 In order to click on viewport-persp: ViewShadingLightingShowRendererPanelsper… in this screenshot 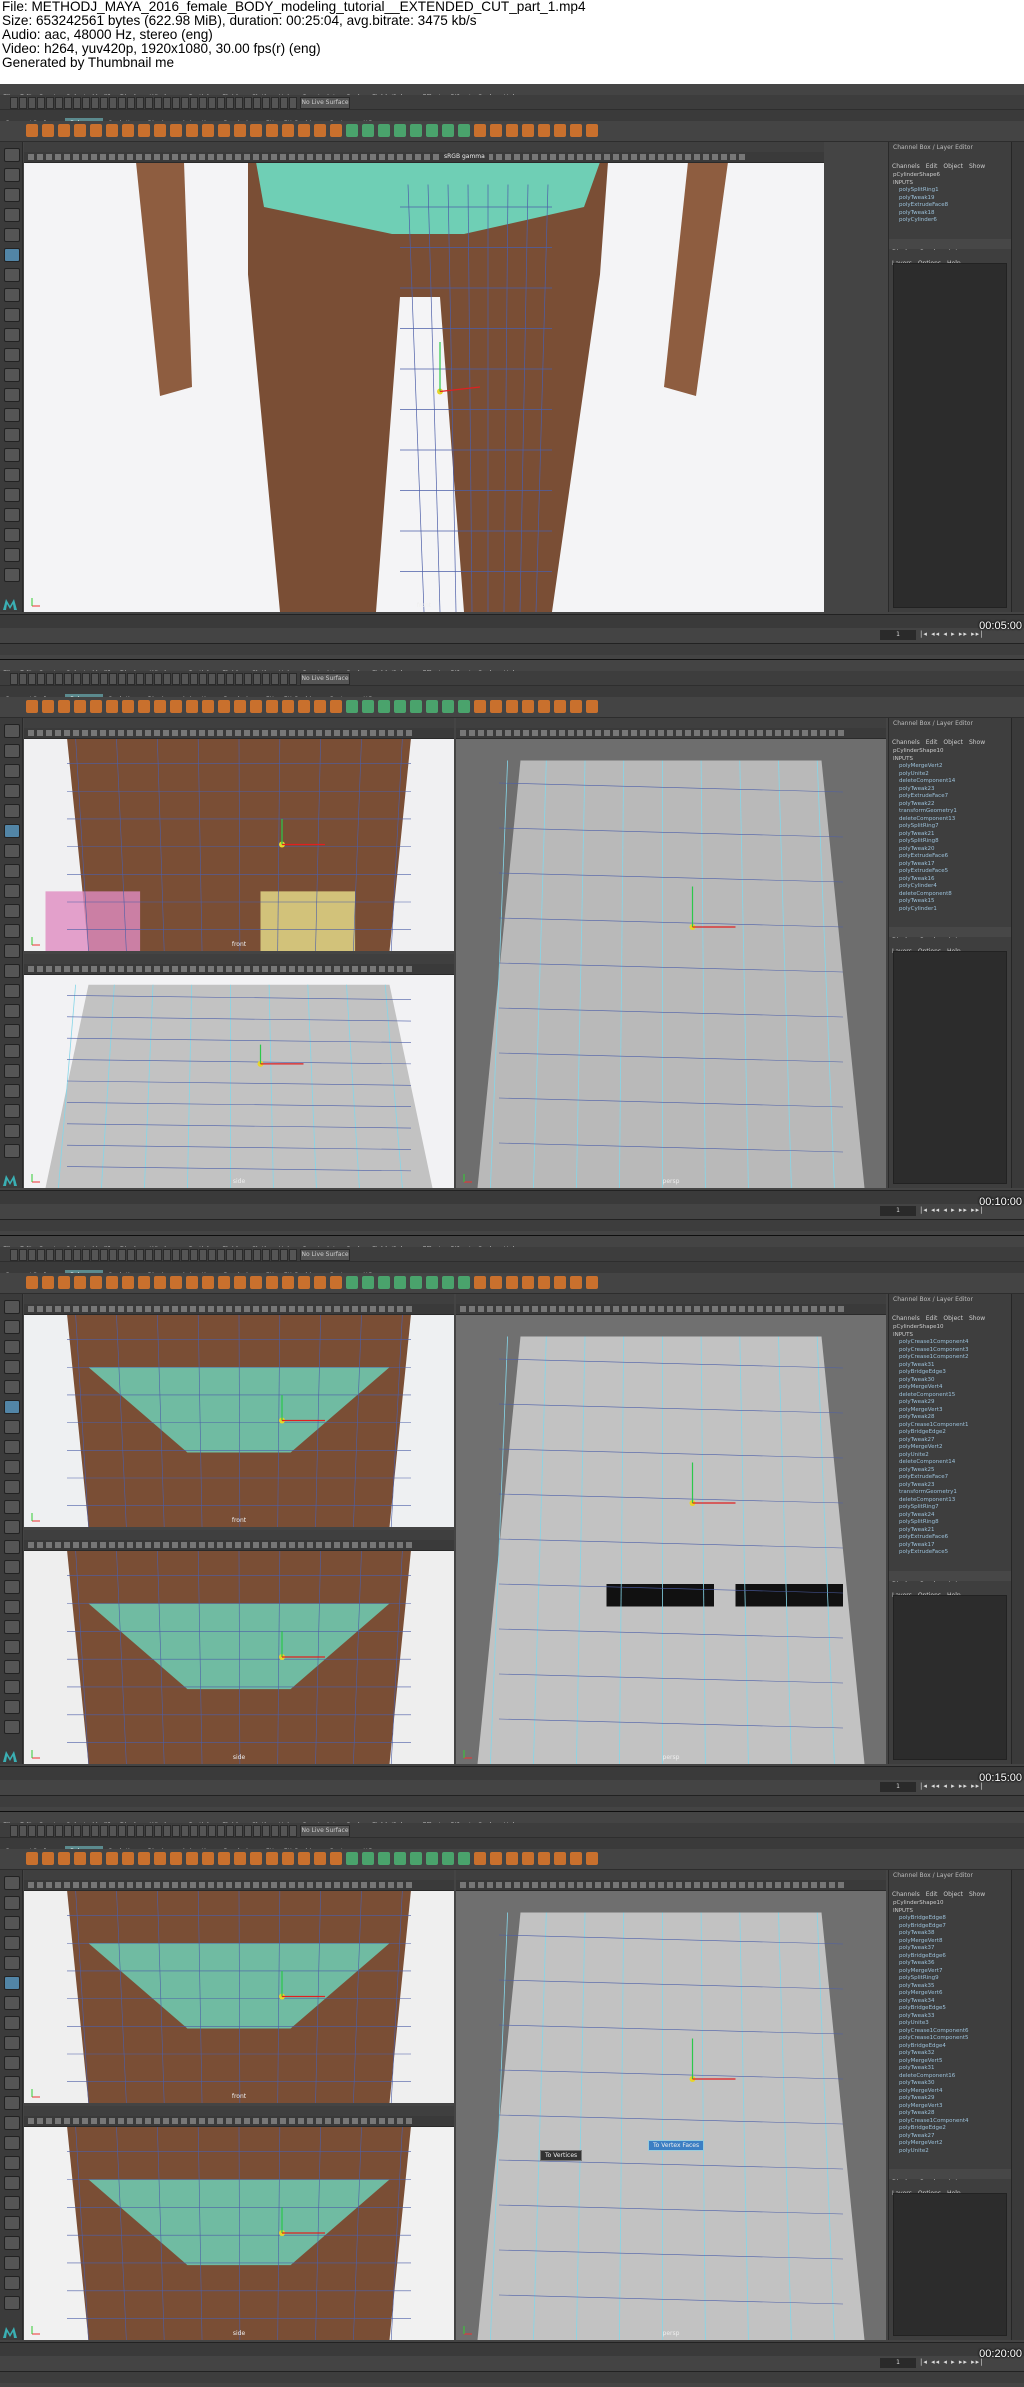, I will do `click(671, 953)`.